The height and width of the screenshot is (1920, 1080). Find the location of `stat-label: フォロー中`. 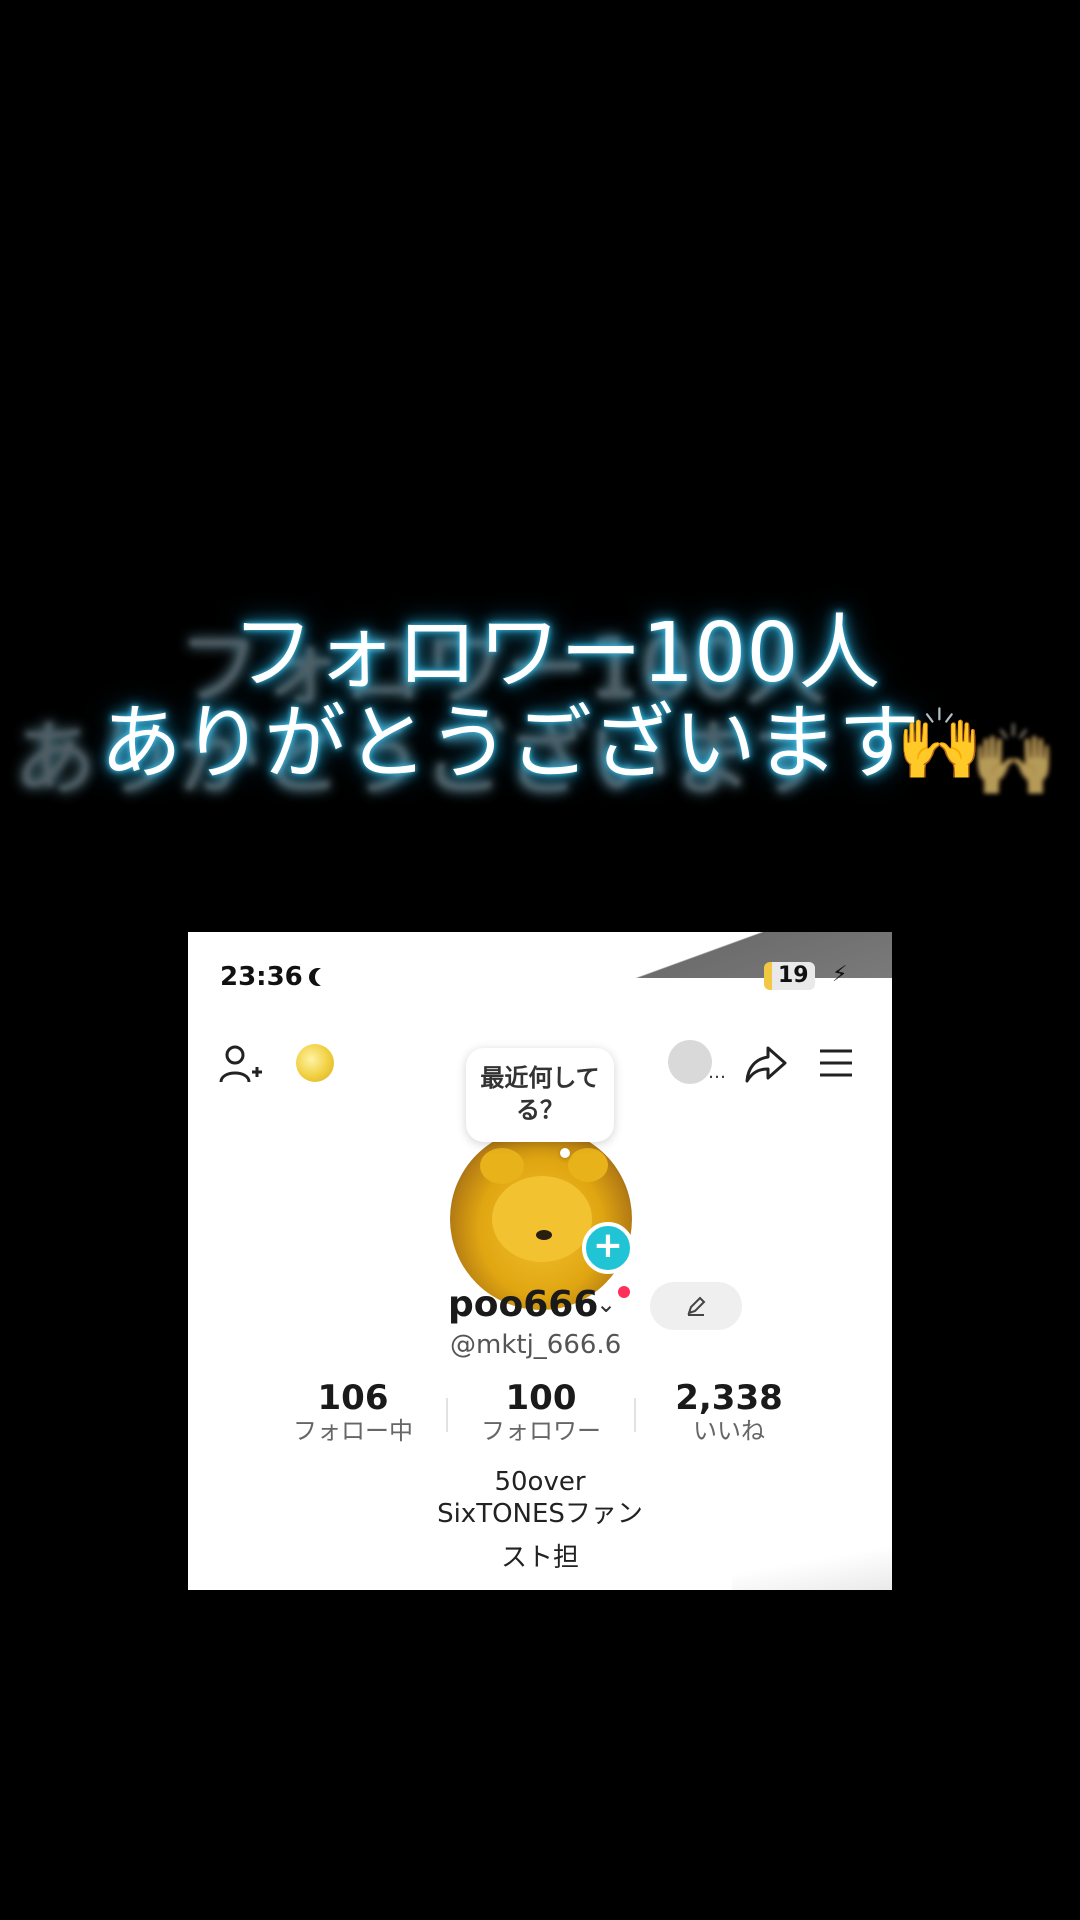

stat-label: フォロー中 is located at coordinates (353, 1431).